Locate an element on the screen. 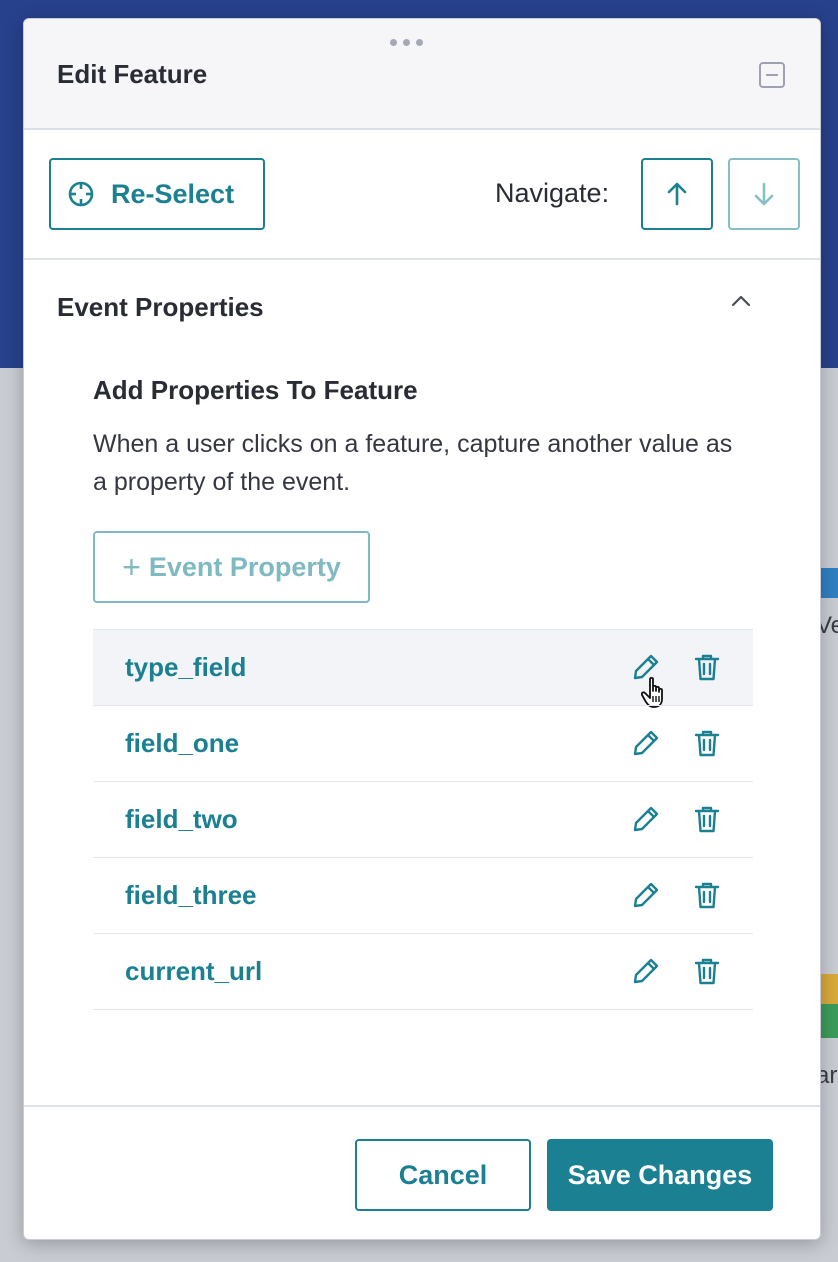 The image size is (838, 1262). add-event-property-button: + Event Property is located at coordinates (231, 567).